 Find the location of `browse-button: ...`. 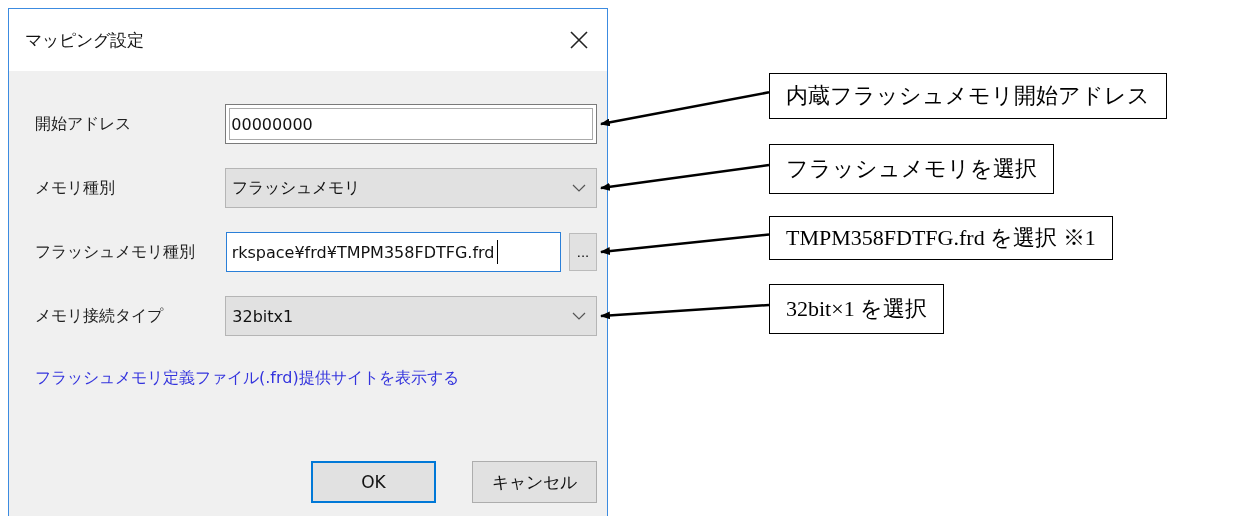

browse-button: ... is located at coordinates (583, 252).